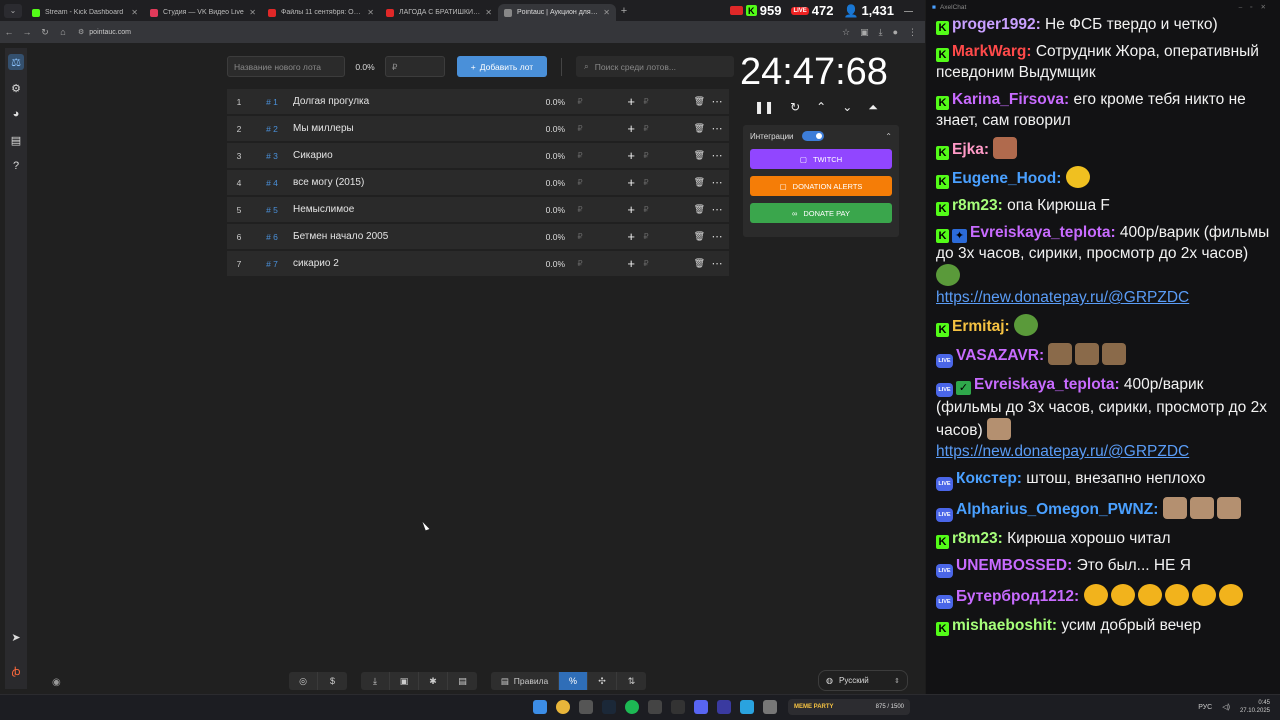 This screenshot has height=720, width=1280. I want to click on home-icon: ⌂, so click(63, 32).